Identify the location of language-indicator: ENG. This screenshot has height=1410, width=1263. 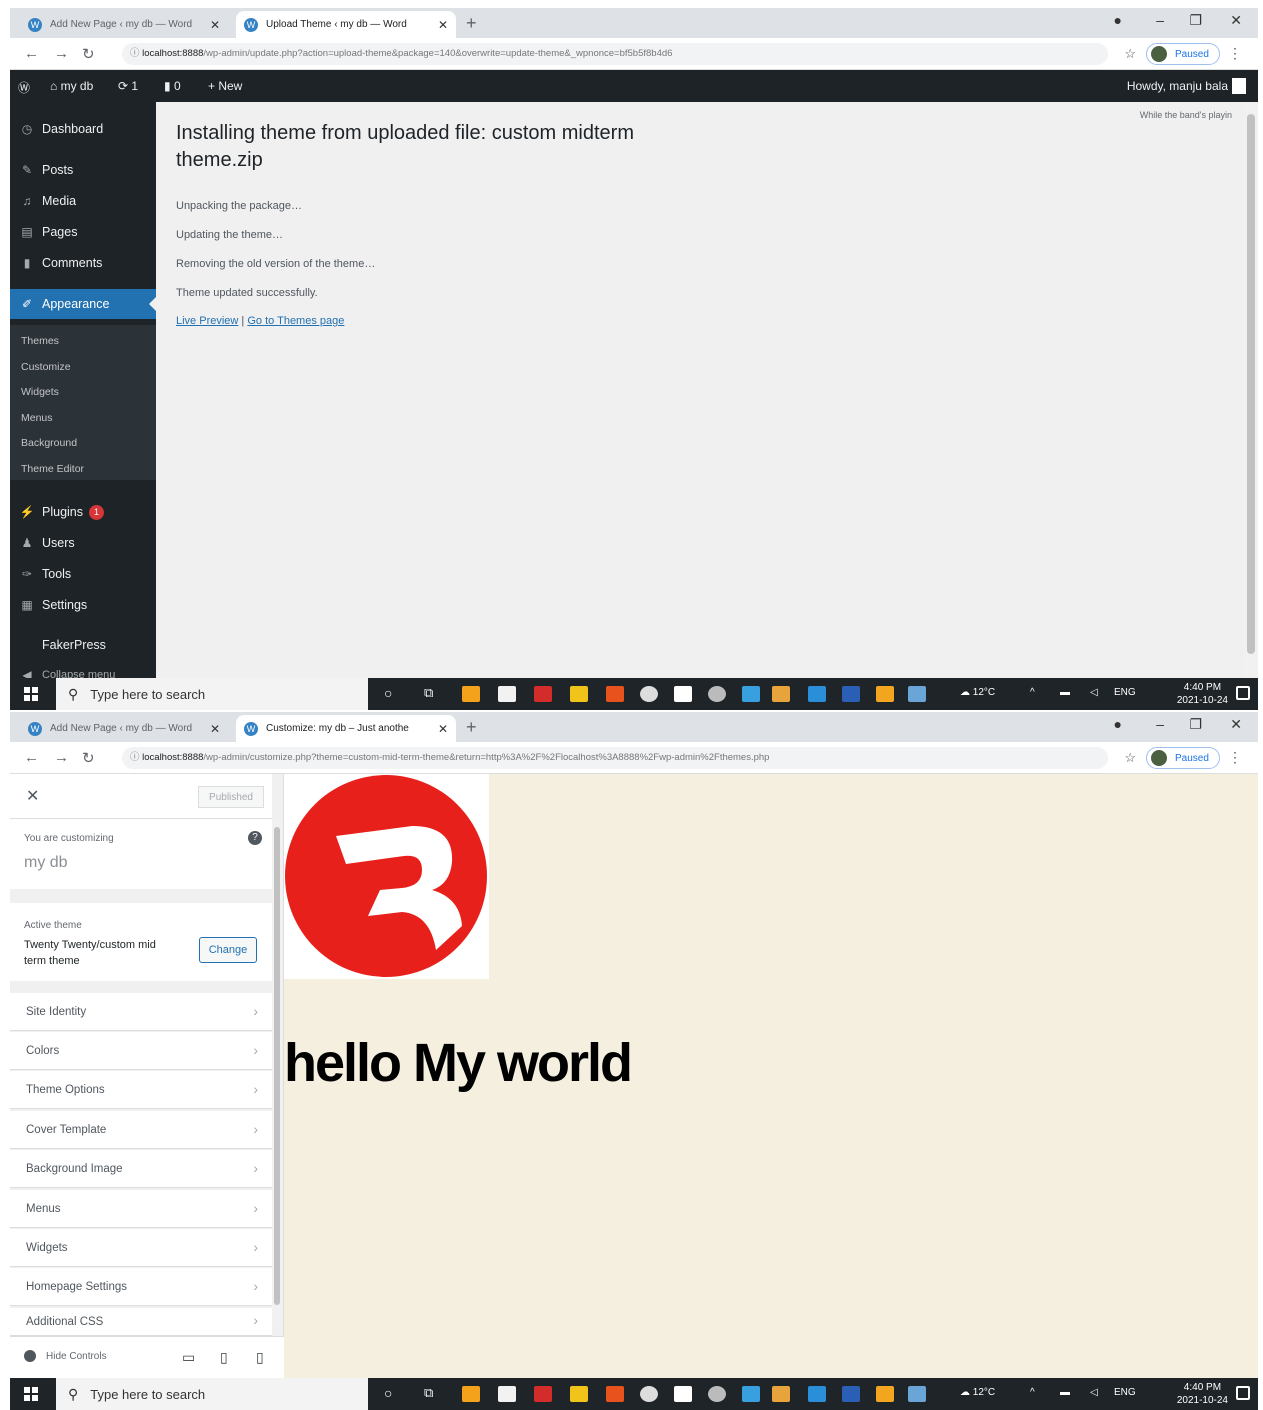
(1125, 1392).